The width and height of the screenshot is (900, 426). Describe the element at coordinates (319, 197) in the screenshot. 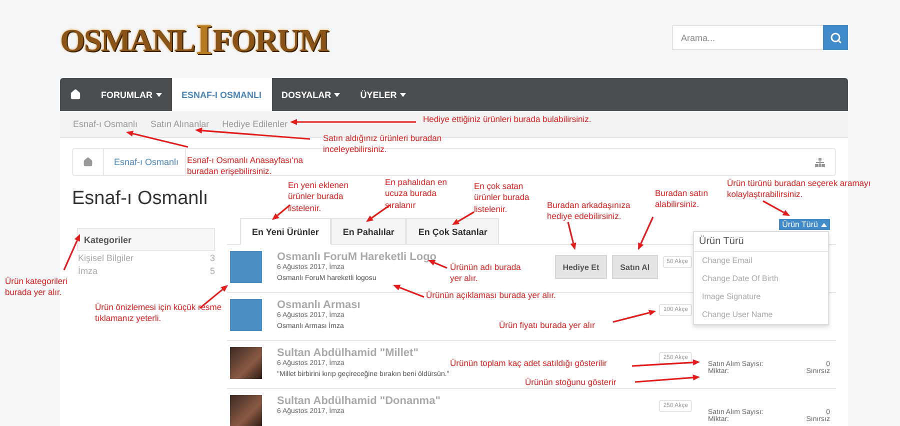

I see `annotation-note: En yeni eklenen ürünler burada listelenir.` at that location.